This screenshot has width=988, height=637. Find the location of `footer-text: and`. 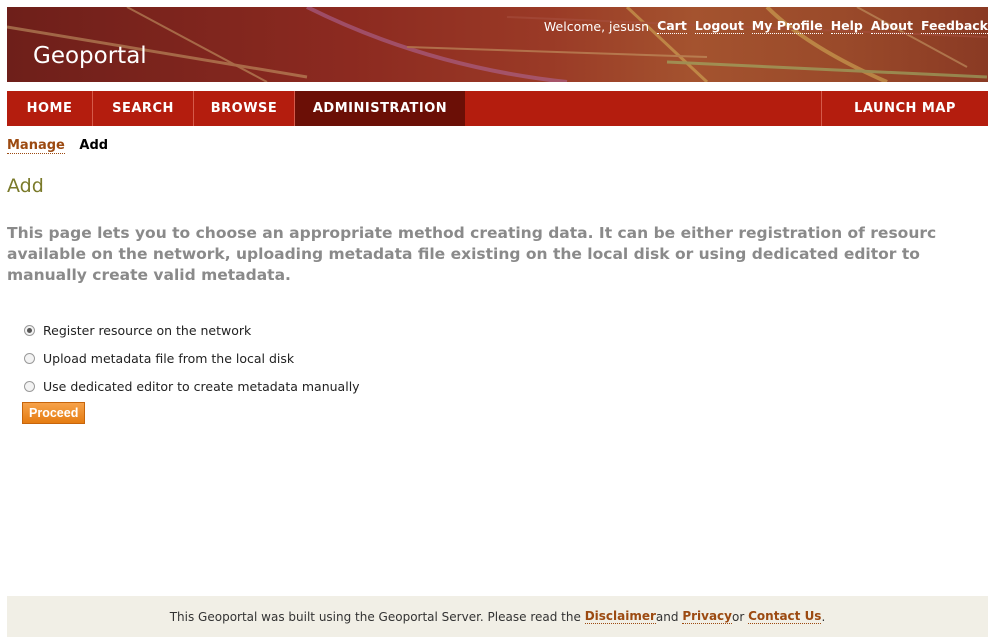

footer-text: and is located at coordinates (667, 616).